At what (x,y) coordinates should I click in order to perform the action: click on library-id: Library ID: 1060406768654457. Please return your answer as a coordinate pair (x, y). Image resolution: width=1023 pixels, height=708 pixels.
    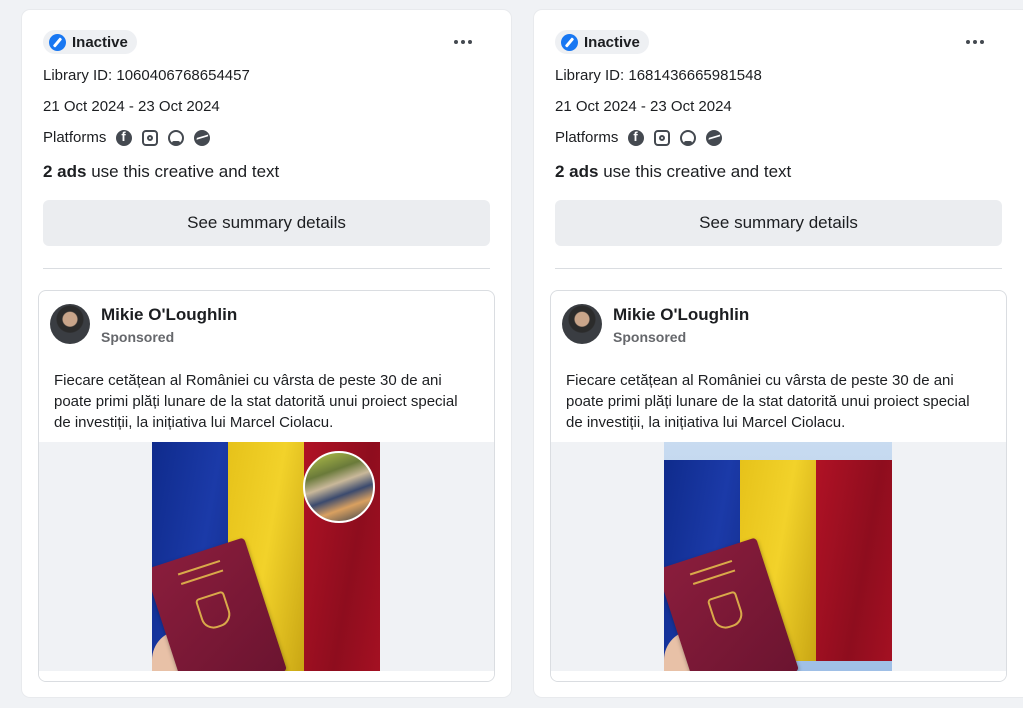
    Looking at the image, I should click on (146, 75).